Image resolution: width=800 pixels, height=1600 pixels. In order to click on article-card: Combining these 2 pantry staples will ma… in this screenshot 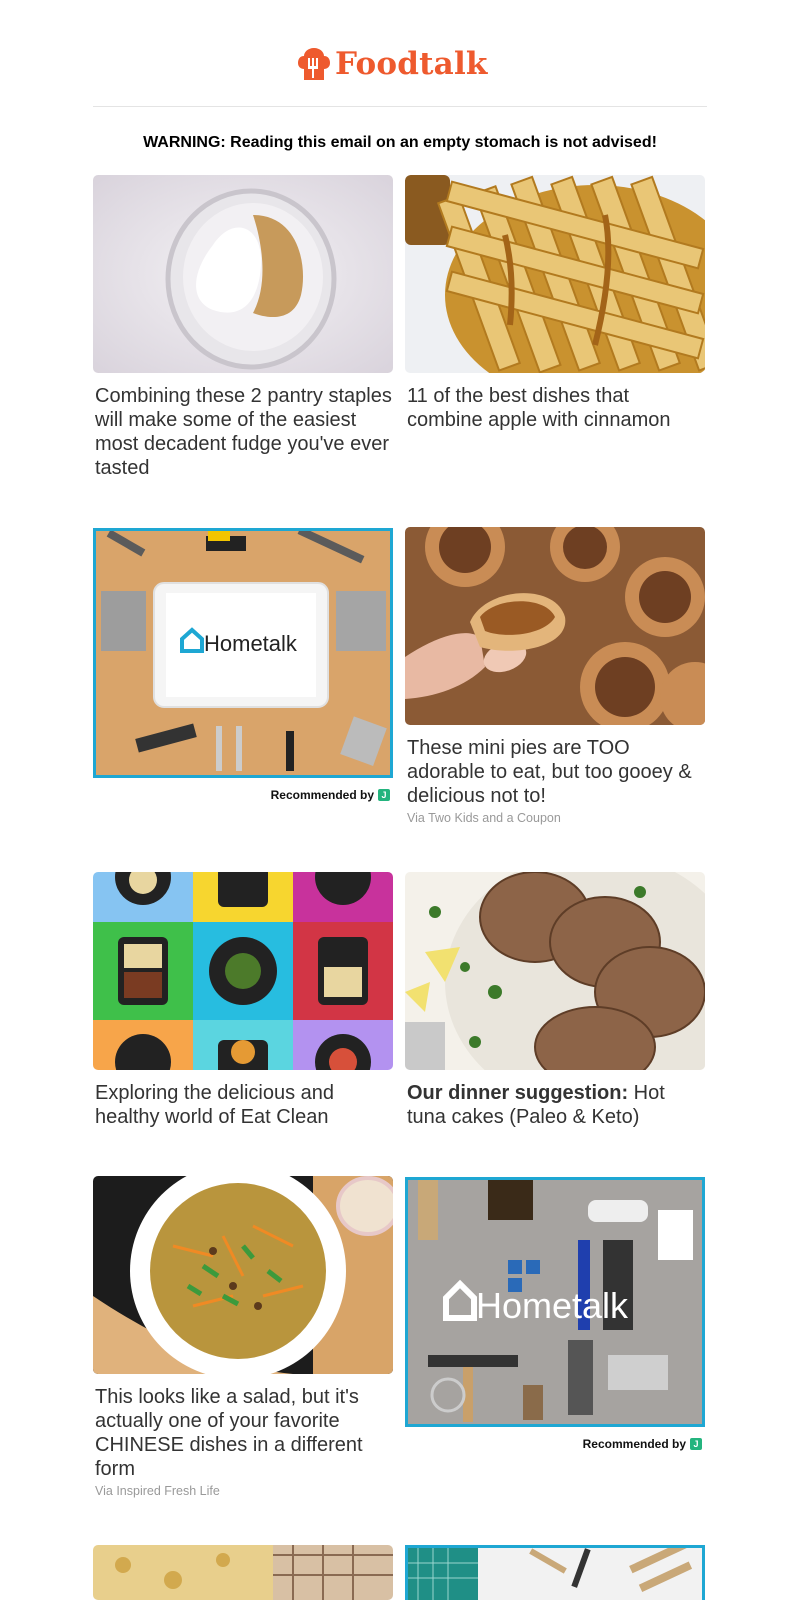, I will do `click(243, 327)`.